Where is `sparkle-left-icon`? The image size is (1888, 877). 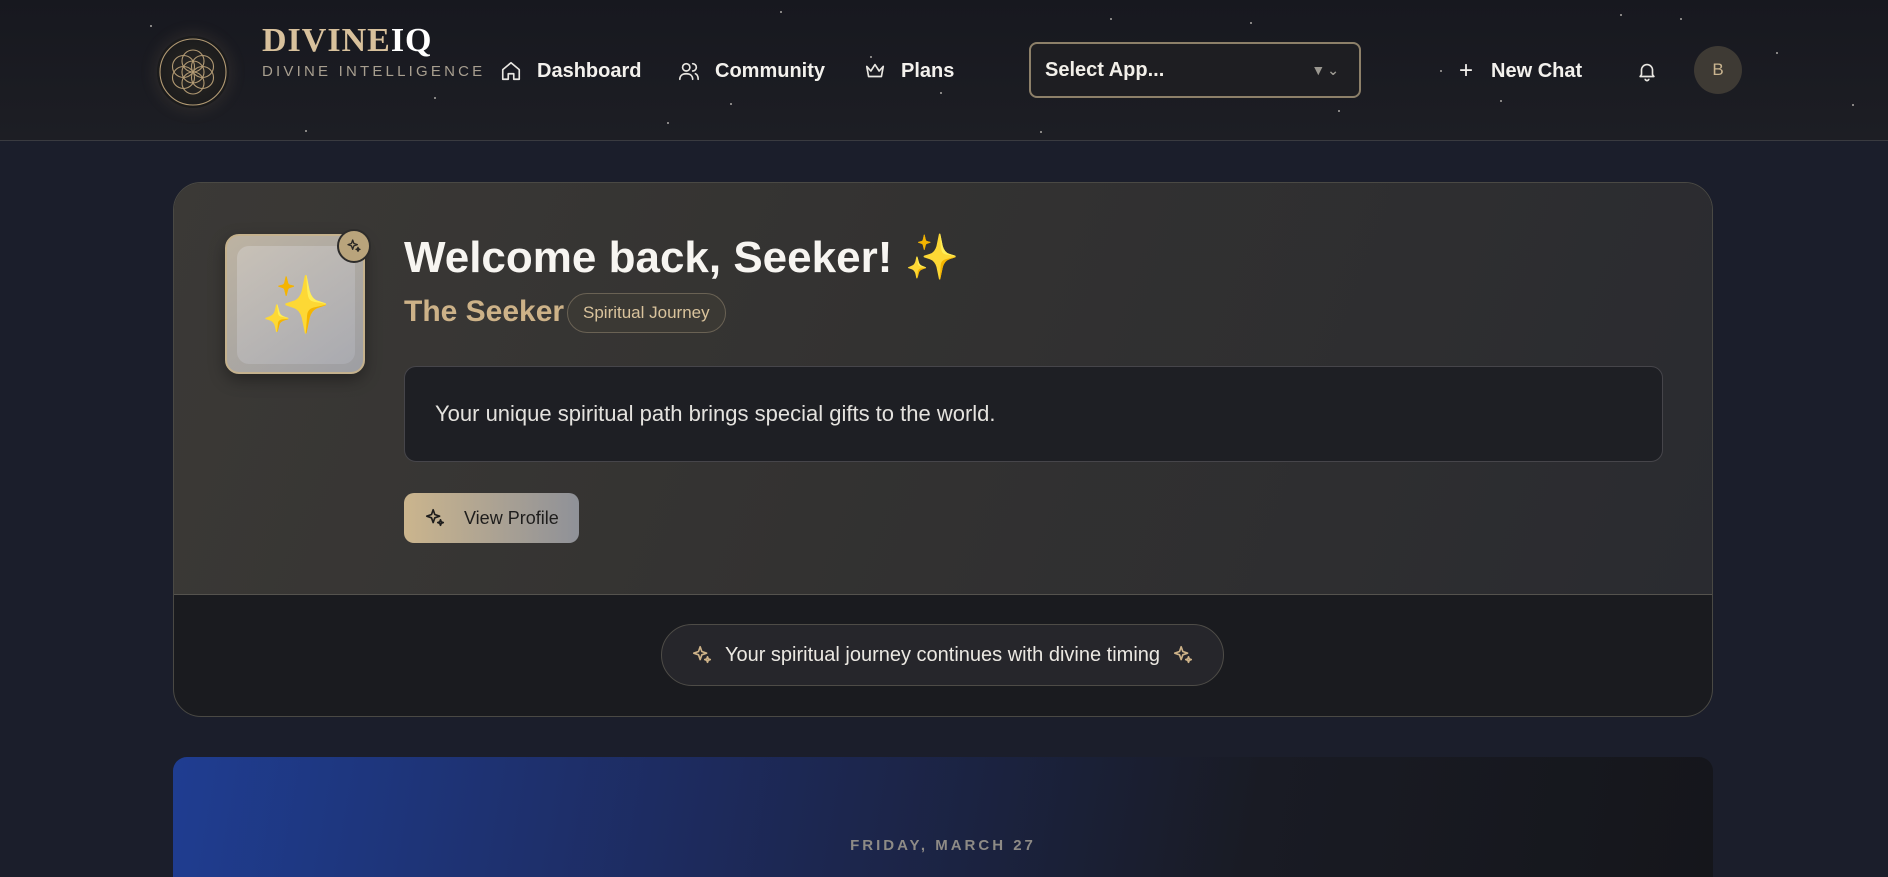
sparkle-left-icon is located at coordinates (702, 654).